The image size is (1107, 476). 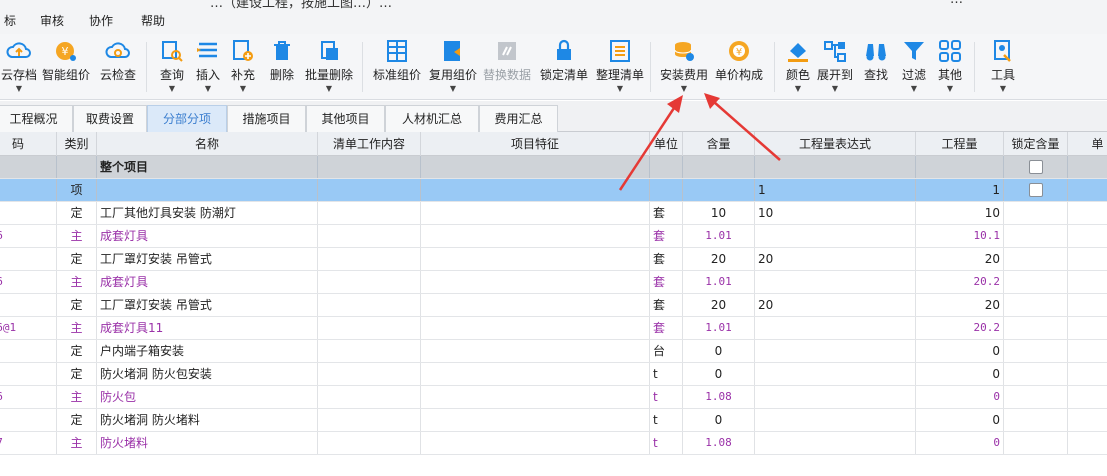 What do you see at coordinates (207, 328) in the screenshot?
I see `cell-col-name: 成套灯具11` at bounding box center [207, 328].